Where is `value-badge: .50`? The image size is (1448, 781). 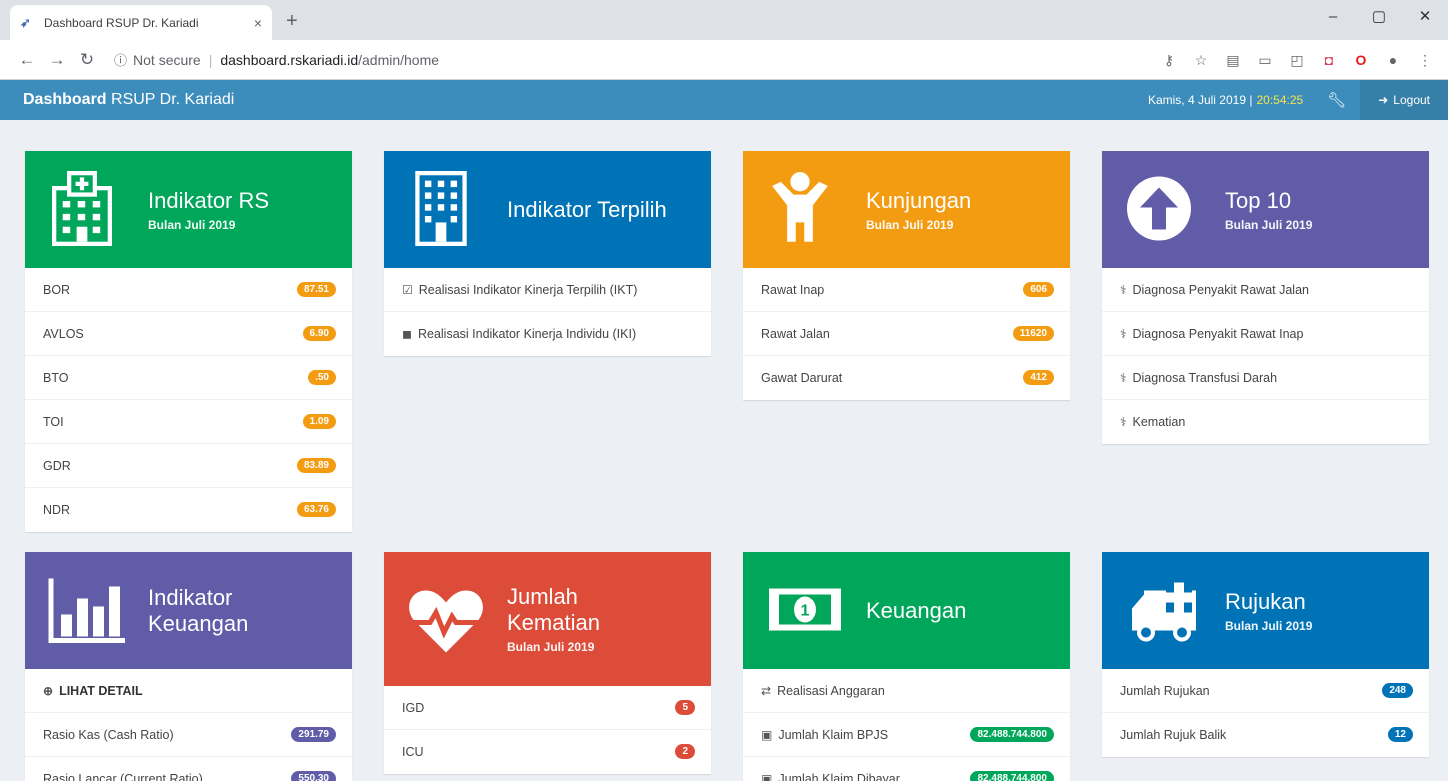
value-badge: .50 is located at coordinates (322, 377).